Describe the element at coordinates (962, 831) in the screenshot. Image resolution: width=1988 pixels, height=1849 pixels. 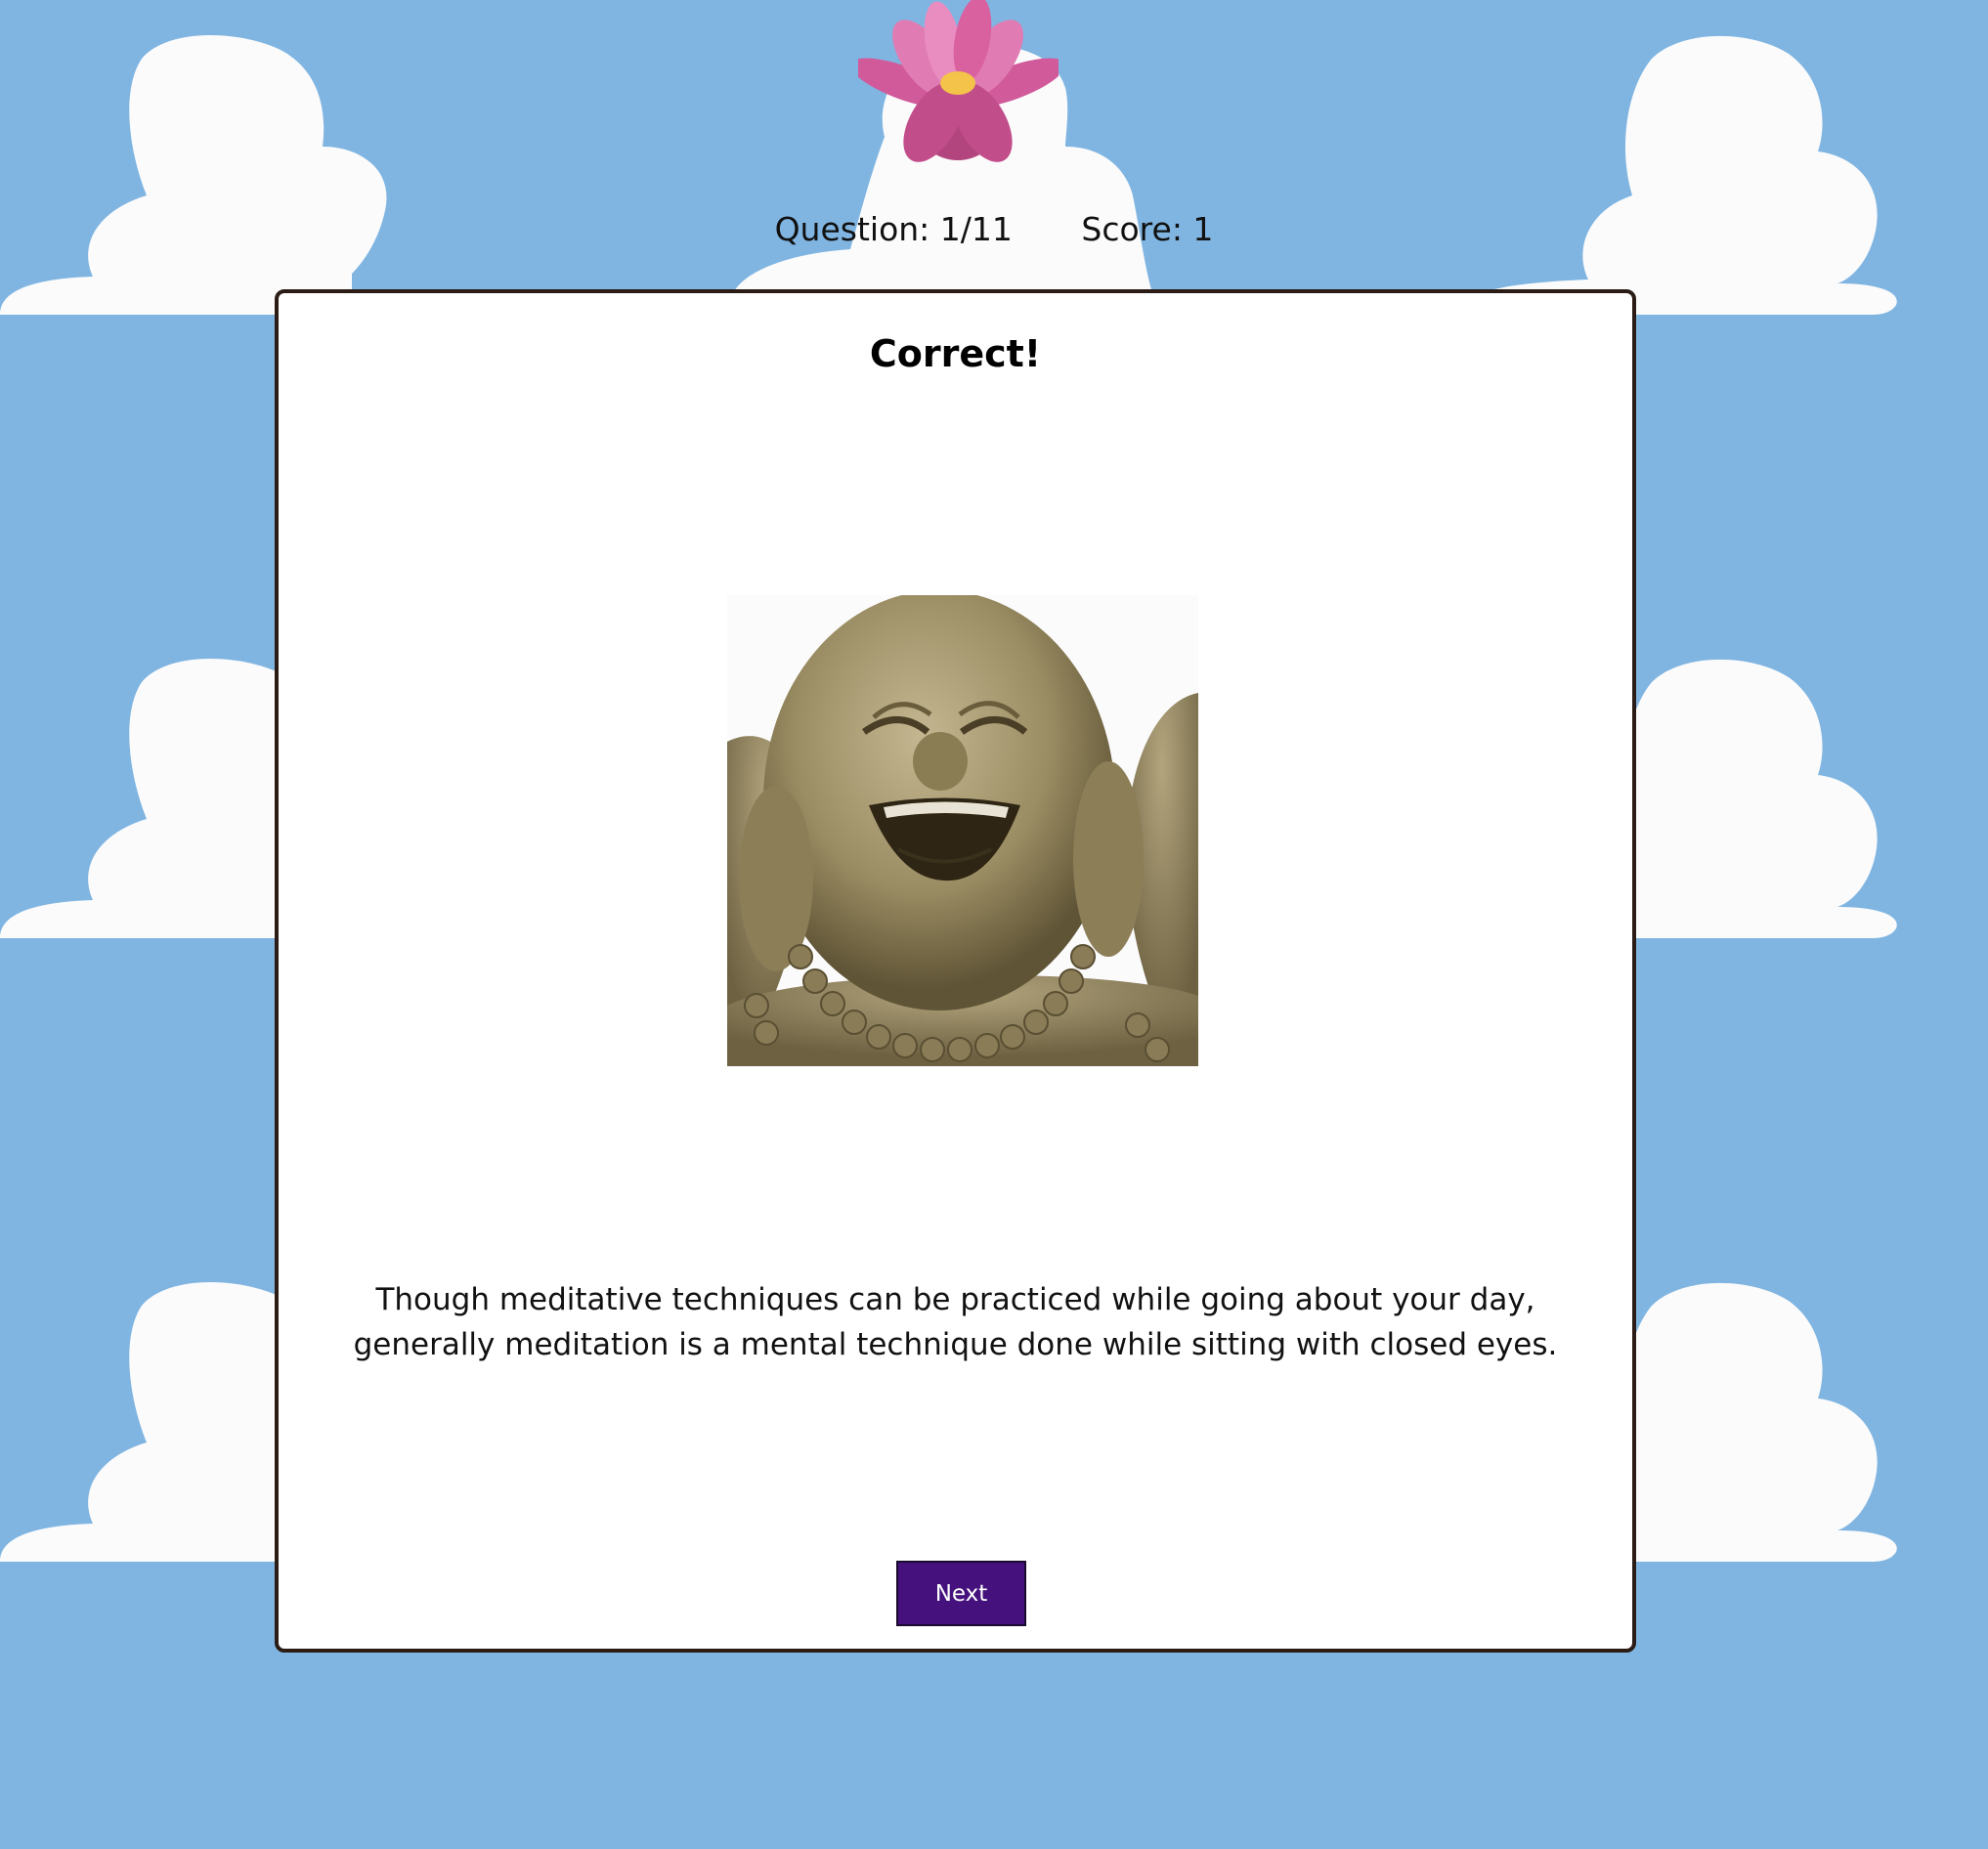
I see `laughing-buddha-image` at that location.